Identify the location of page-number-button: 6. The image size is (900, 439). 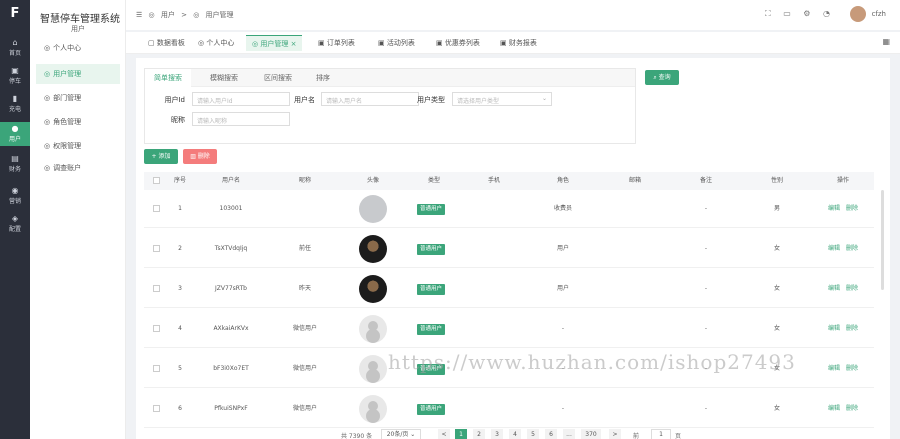
(551, 434).